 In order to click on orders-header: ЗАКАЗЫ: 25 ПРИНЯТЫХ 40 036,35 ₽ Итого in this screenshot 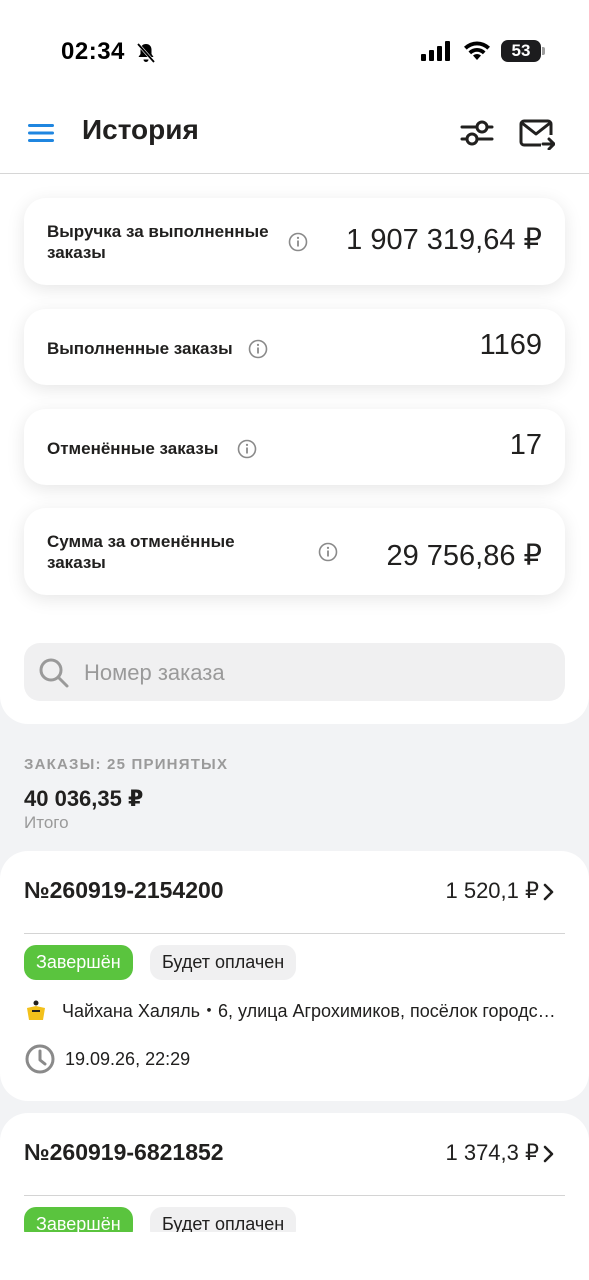, I will do `click(126, 794)`.